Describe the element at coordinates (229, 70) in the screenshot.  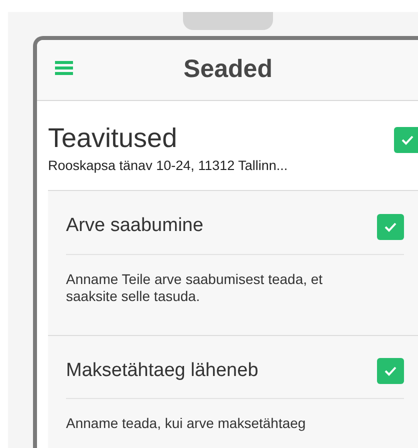
I see `screen-title: Seaded` at that location.